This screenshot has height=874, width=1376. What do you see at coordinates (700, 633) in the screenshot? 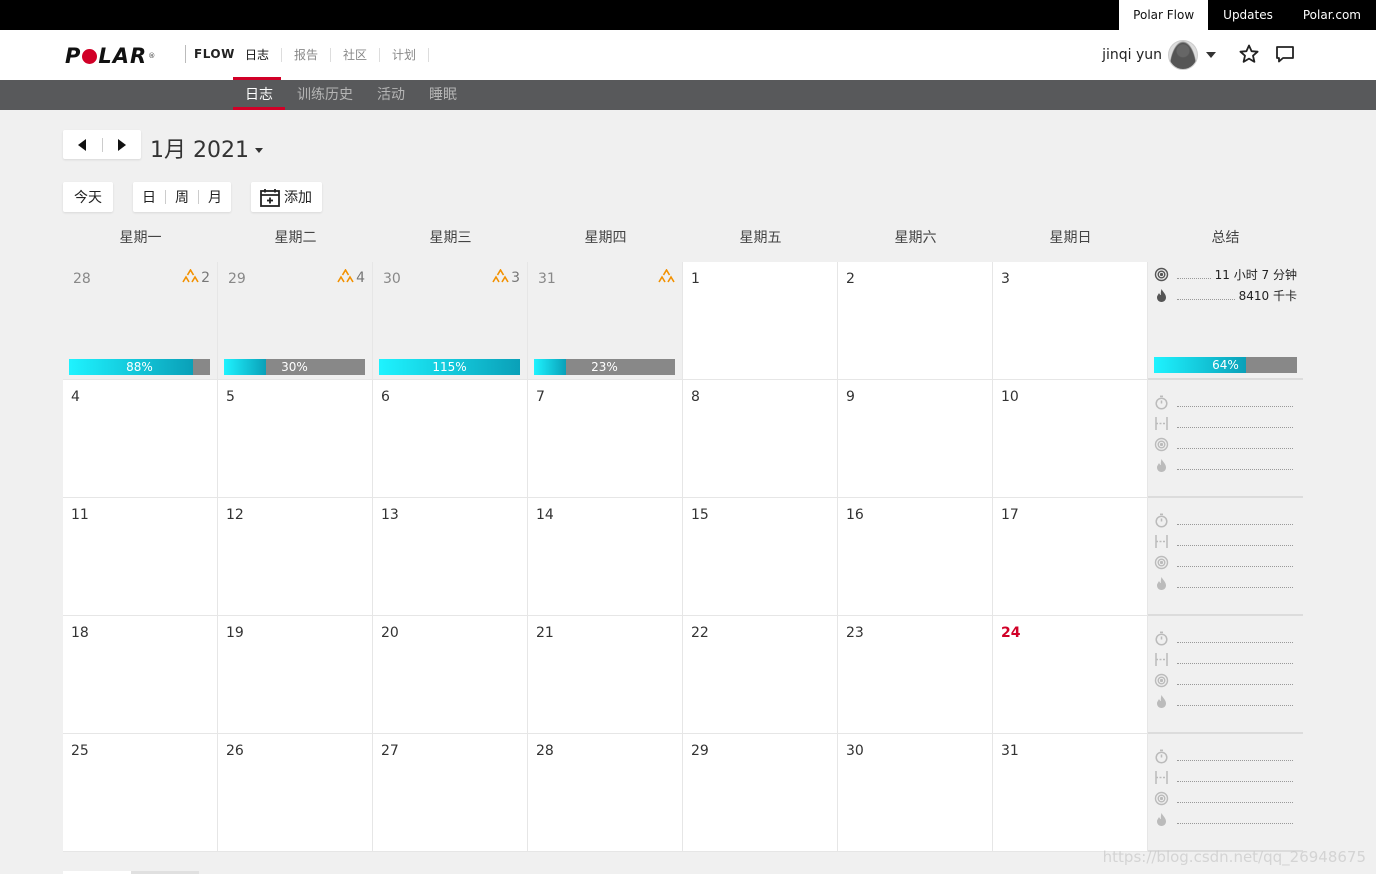
I see `day-number: 22` at bounding box center [700, 633].